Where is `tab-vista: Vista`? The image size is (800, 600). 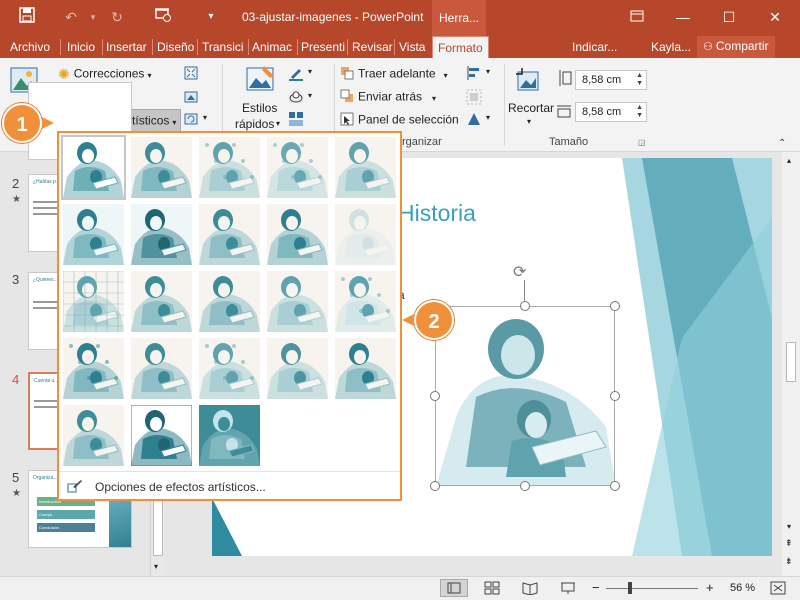
tab-vista: Vista is located at coordinates (412, 47).